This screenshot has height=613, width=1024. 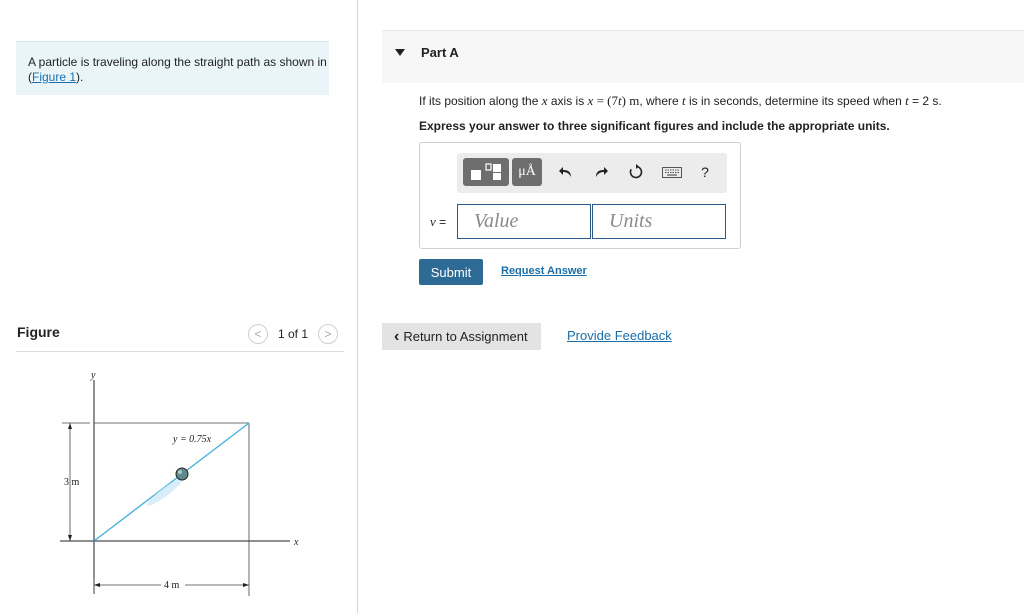 I want to click on units-button: μÅ, so click(x=527, y=172).